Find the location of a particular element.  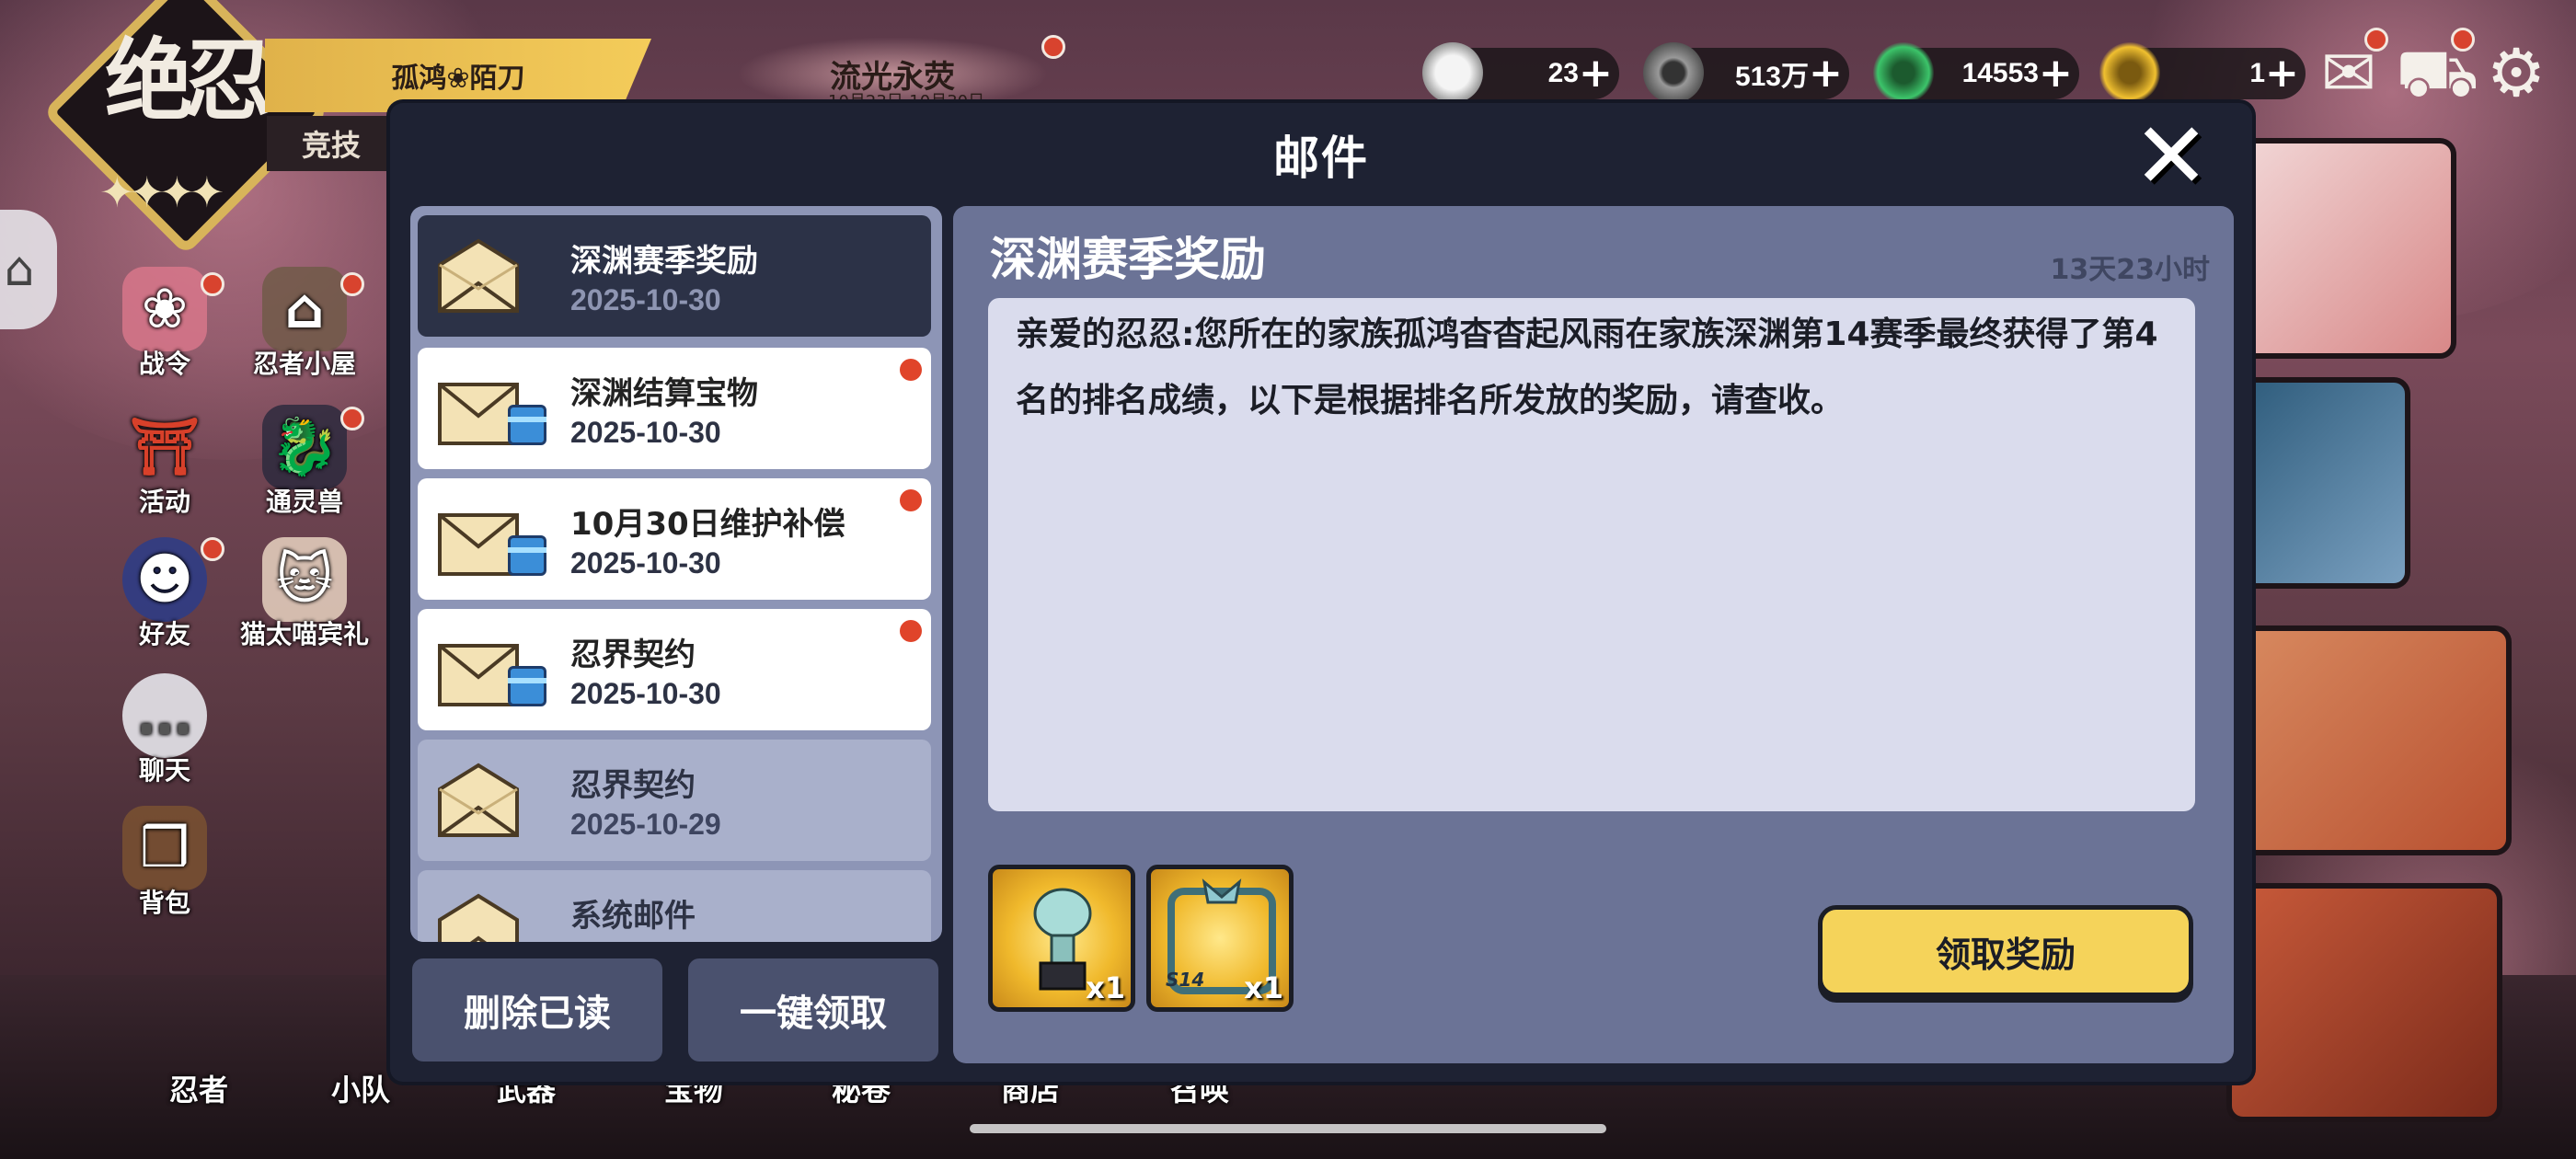

mail-list-item: 忍界契约 2025-10-29 is located at coordinates (674, 800).